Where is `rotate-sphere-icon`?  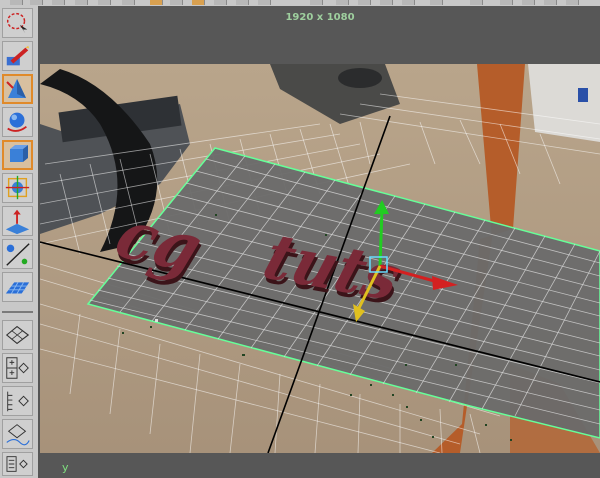 rotate-sphere-icon is located at coordinates (17, 122).